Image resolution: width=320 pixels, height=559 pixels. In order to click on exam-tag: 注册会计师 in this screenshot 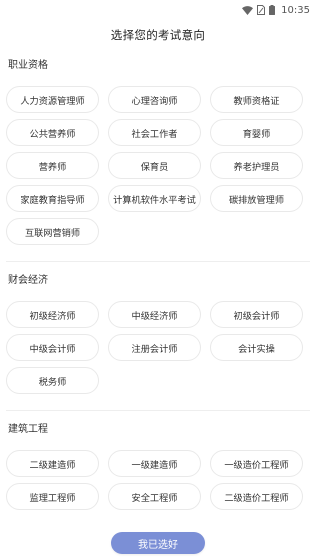, I will do `click(154, 347)`.